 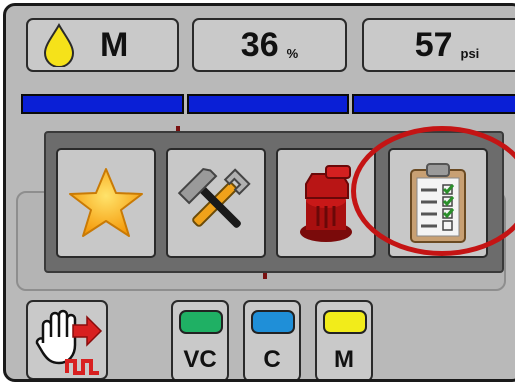 I want to click on percent-unit: %, so click(x=292, y=53).